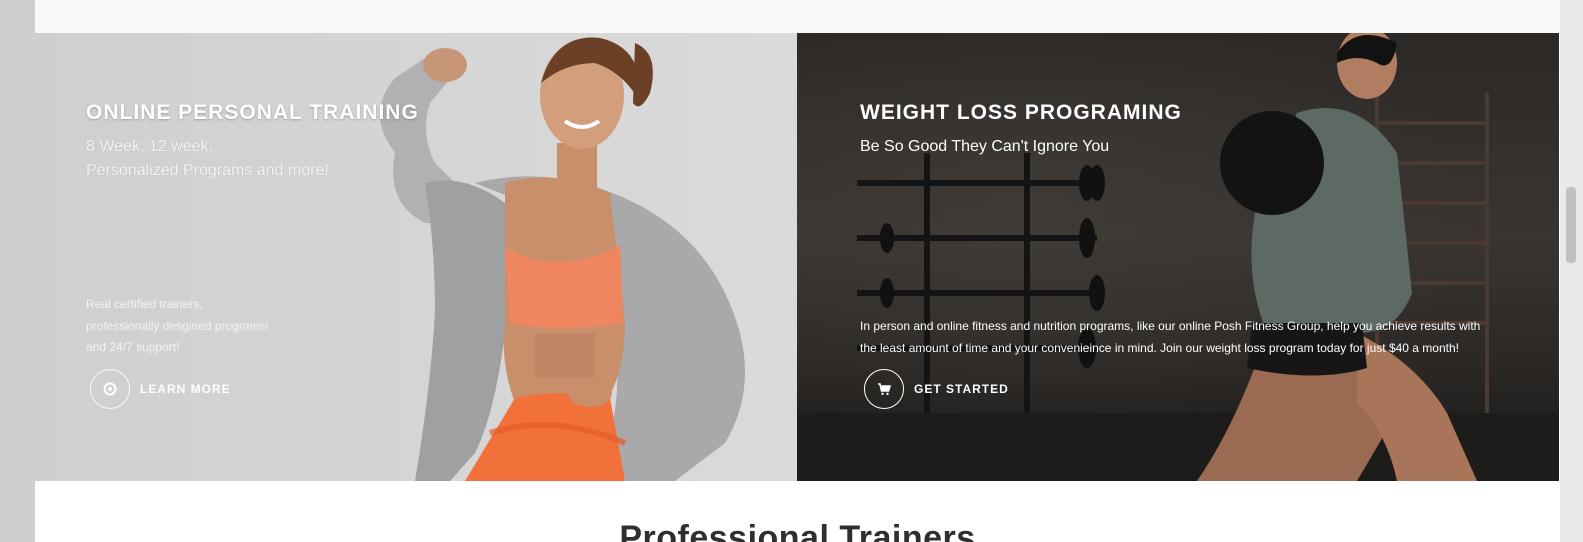  I want to click on button-label: GET STARTED, so click(961, 389).